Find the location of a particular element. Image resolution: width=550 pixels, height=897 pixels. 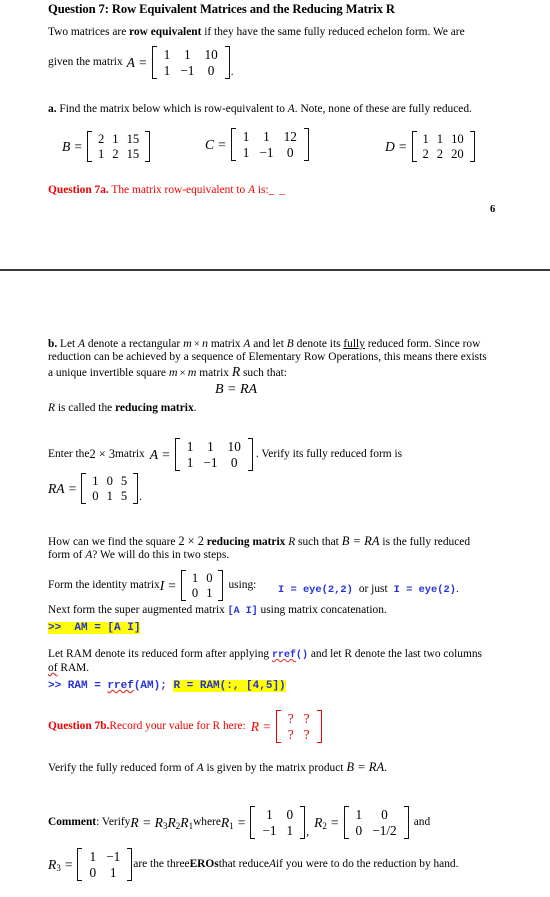

ram-line2-of: of is located at coordinates (53, 668).